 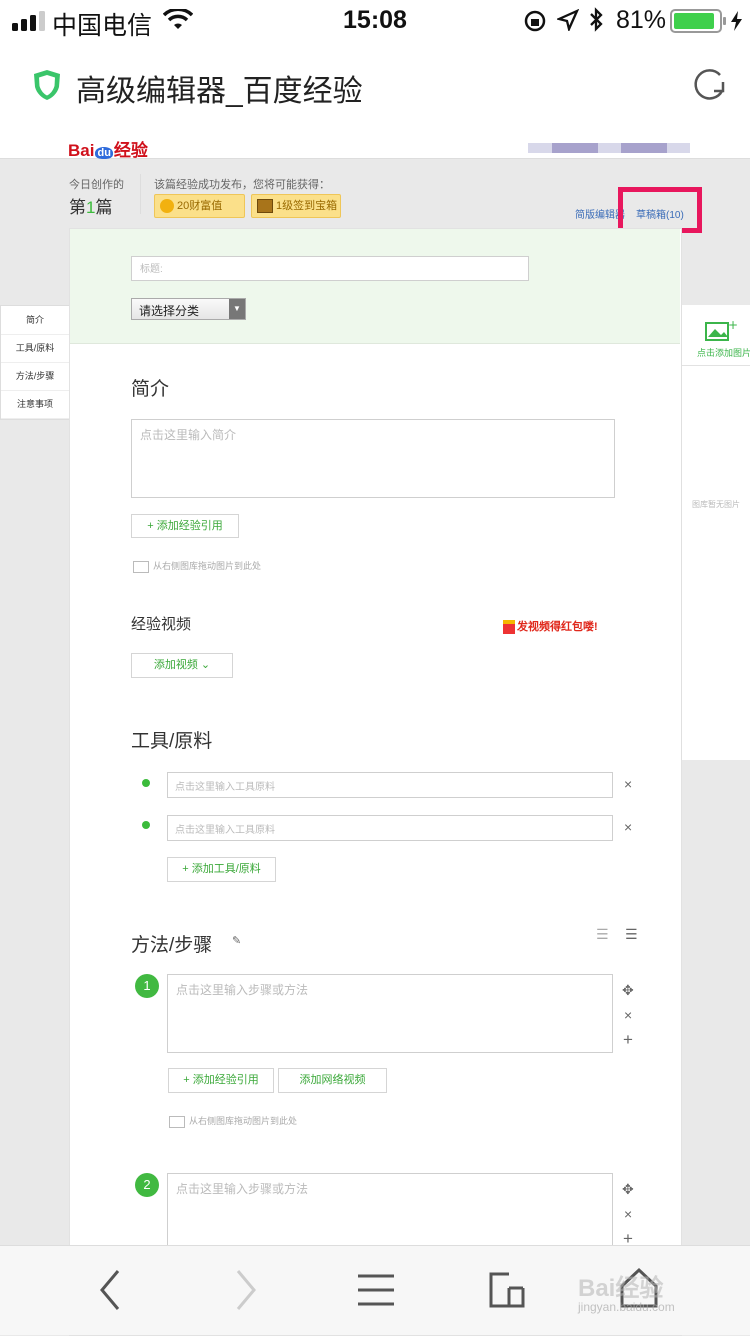 What do you see at coordinates (147, 986) in the screenshot?
I see `step-number-1: 1` at bounding box center [147, 986].